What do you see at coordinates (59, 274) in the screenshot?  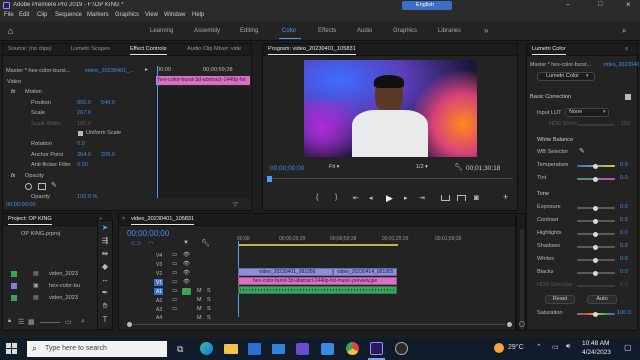 I see `project-item-0: ▤ video_2023` at bounding box center [59, 274].